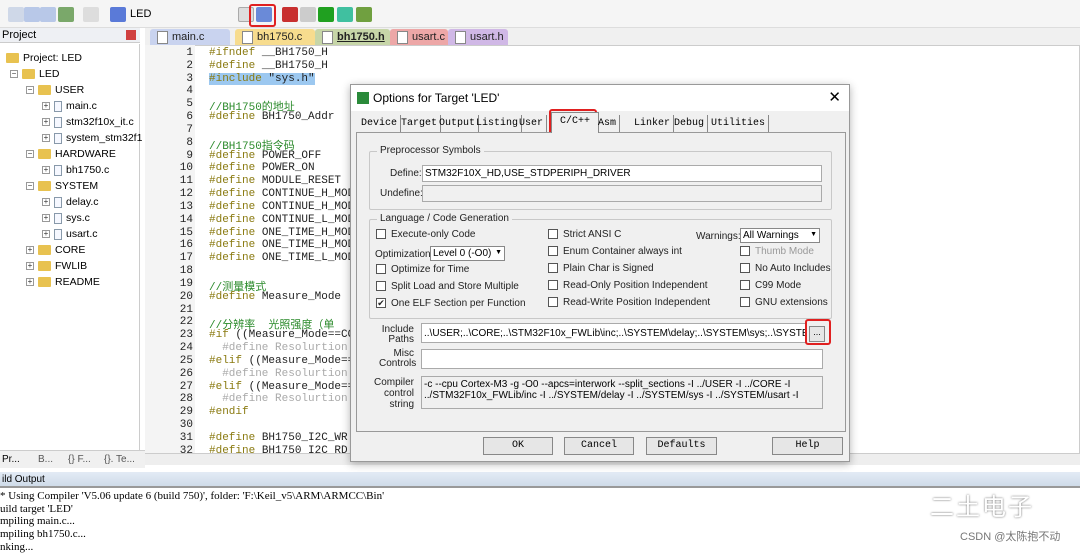 Image resolution: width=1080 pixels, height=553 pixels. Describe the element at coordinates (601, 268) in the screenshot. I see `checkbox-plain-char-is-signed: Plain Char is Signed` at that location.